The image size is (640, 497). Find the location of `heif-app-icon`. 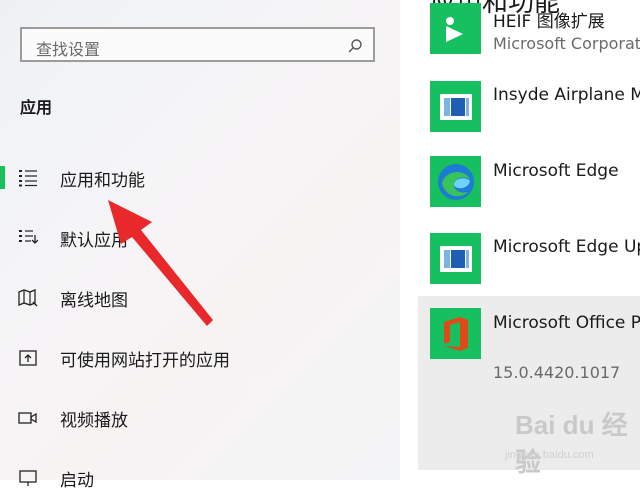

heif-app-icon is located at coordinates (455, 28).